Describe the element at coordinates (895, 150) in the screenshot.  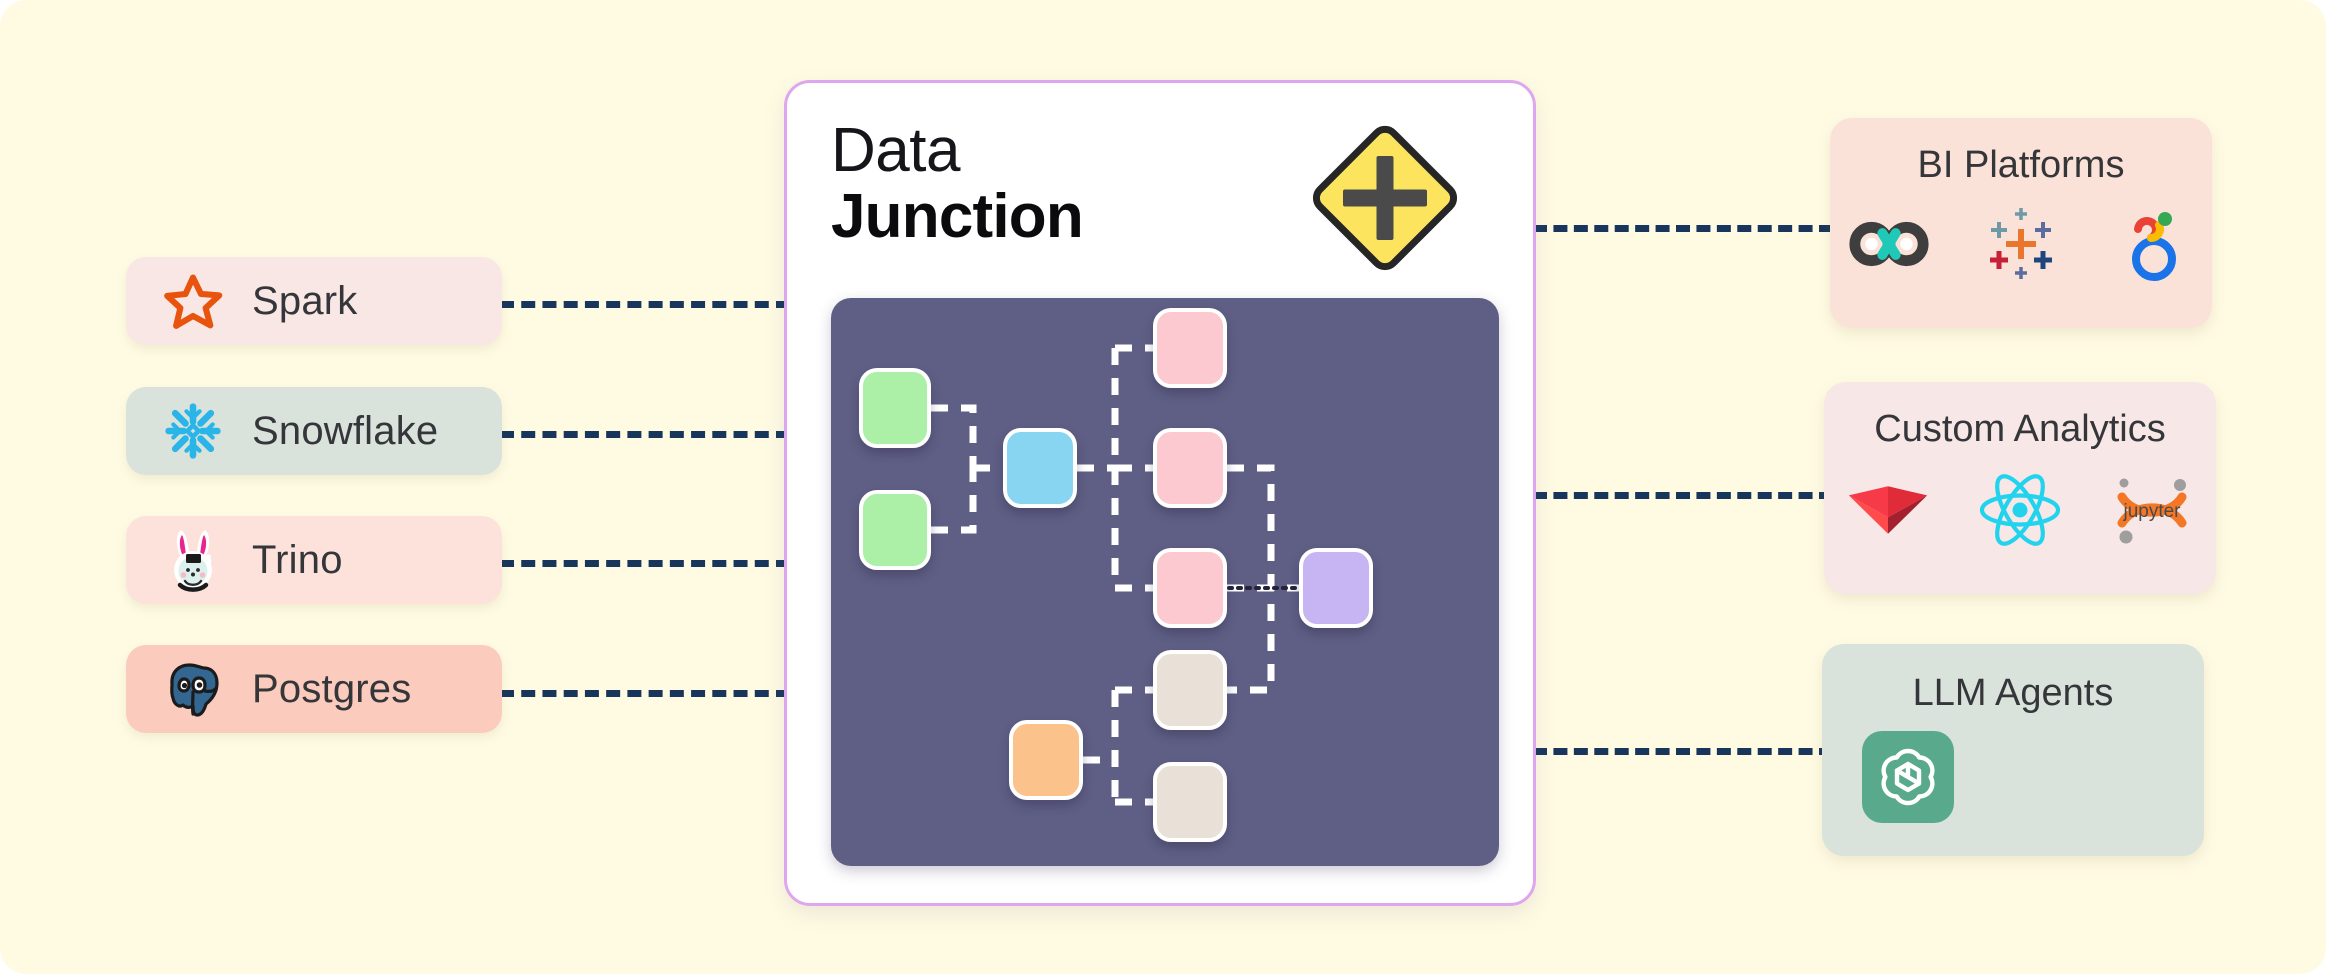
I see `brand-title-line1: Data` at that location.